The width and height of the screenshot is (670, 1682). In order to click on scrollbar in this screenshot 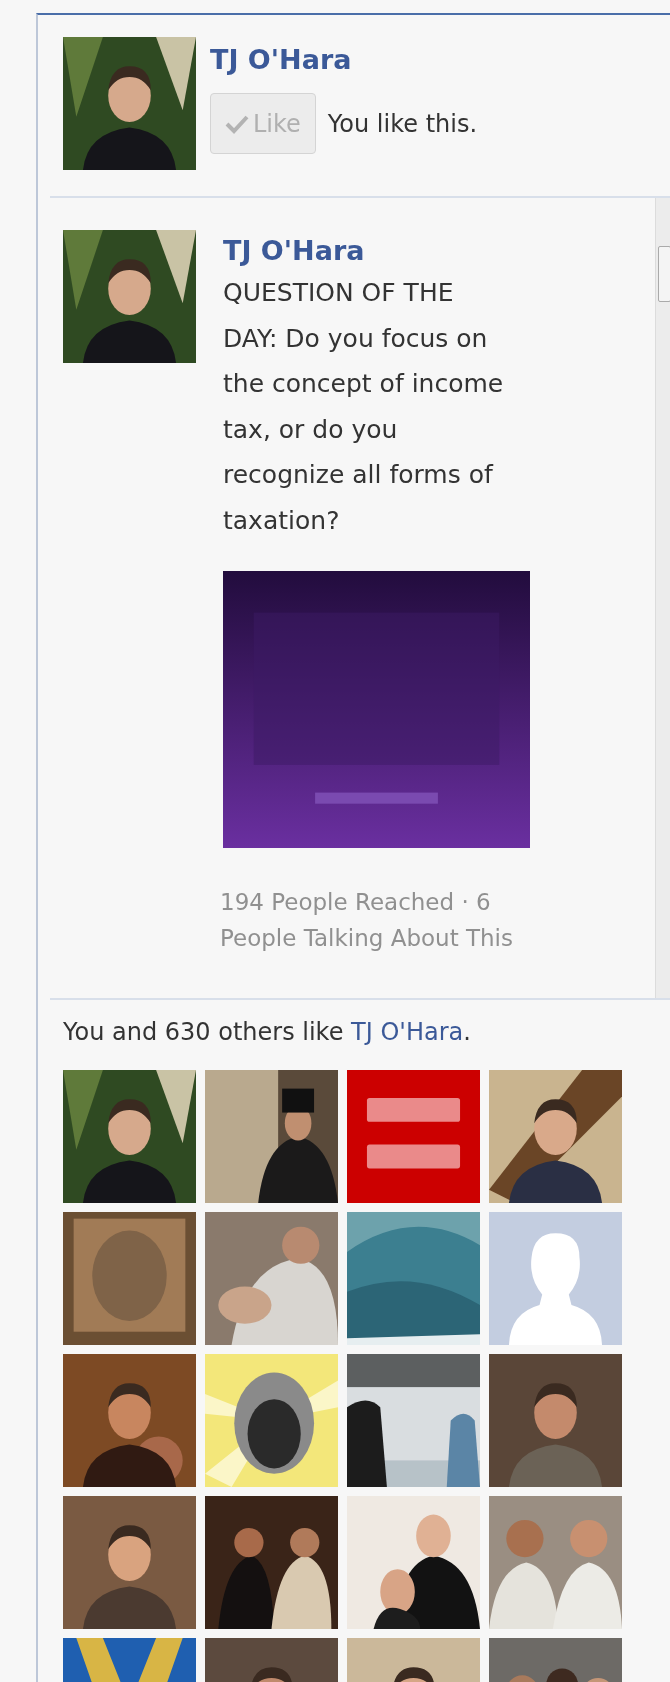, I will do `click(662, 598)`.